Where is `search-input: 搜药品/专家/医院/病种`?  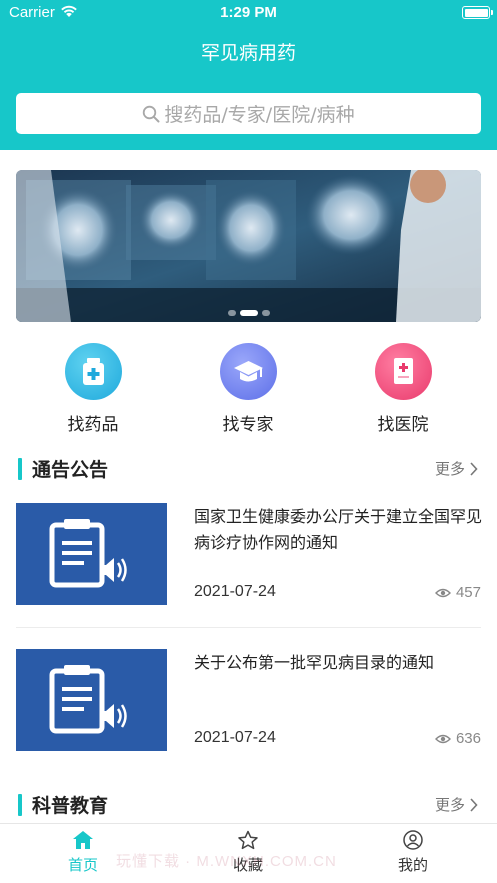
search-input: 搜药品/专家/医院/病种 is located at coordinates (248, 113).